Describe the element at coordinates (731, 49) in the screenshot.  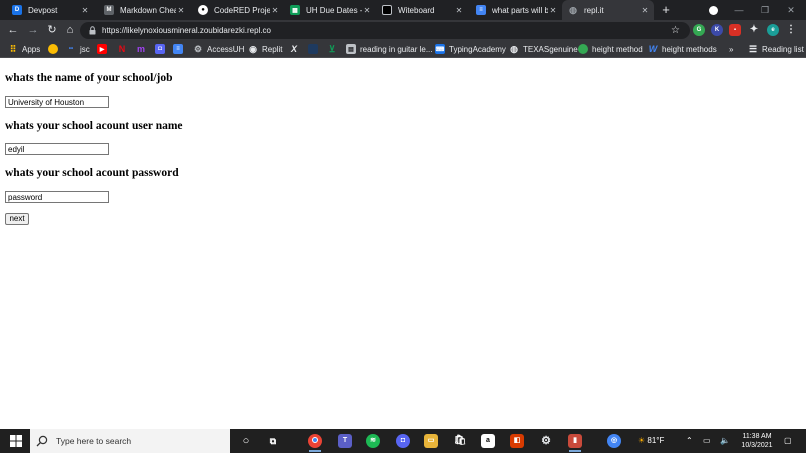
I see `bookmarks-overflow-icon: »` at that location.